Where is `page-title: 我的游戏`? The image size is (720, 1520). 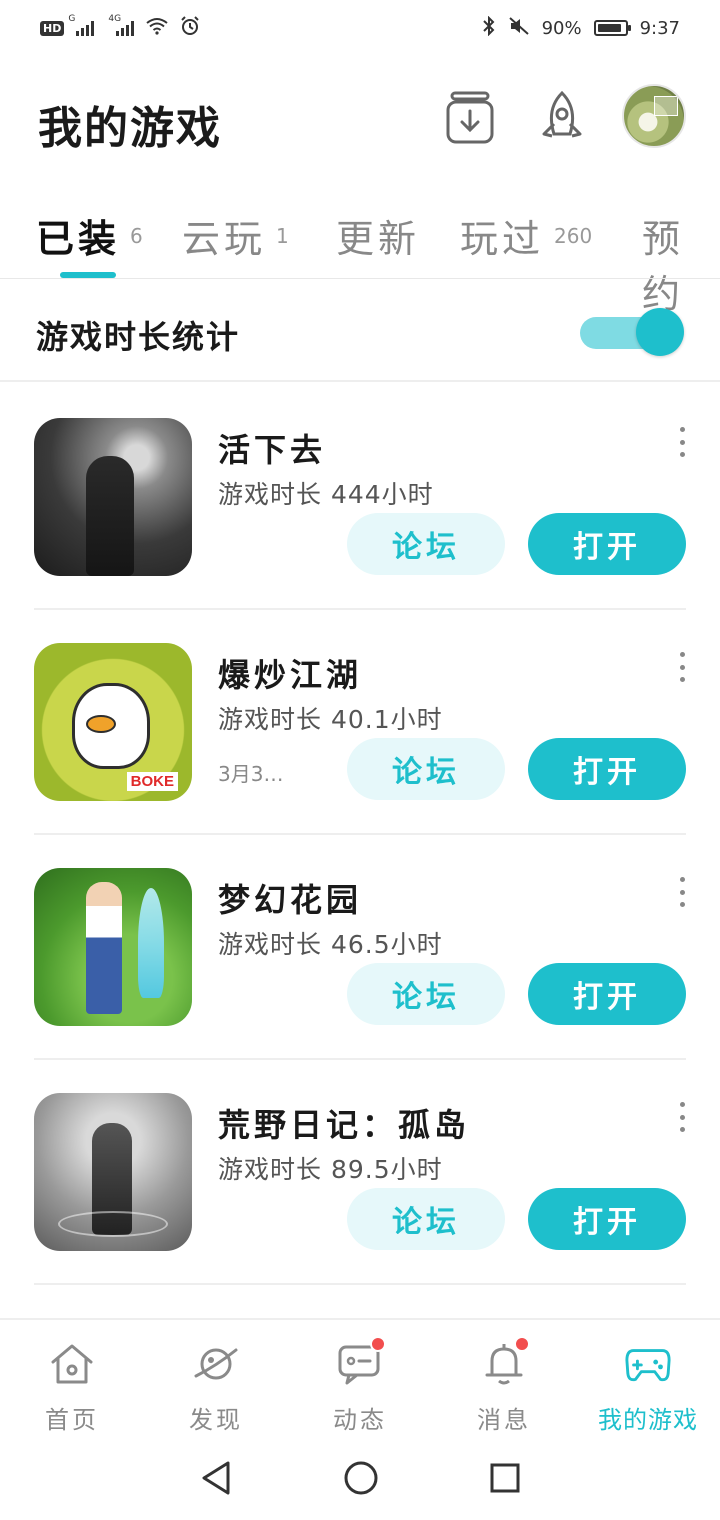
page-title: 我的游戏 is located at coordinates (130, 128).